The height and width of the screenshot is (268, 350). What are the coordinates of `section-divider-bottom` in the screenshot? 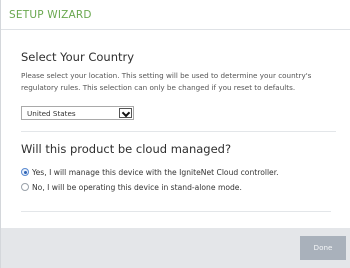 It's located at (176, 211).